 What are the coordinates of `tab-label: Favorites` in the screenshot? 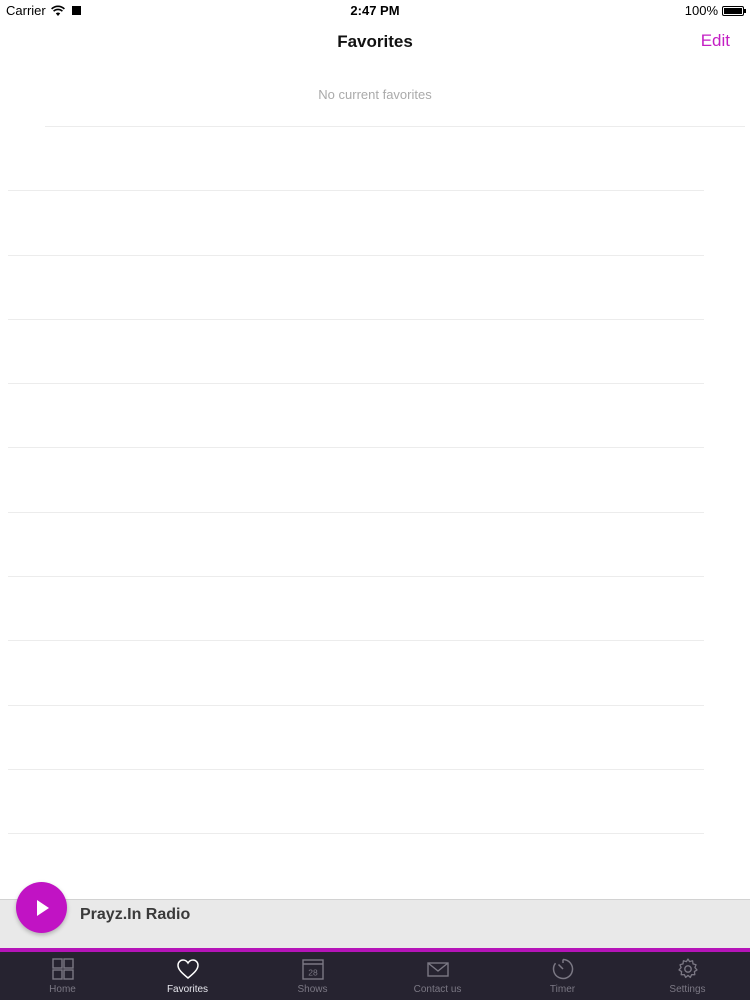 It's located at (187, 989).